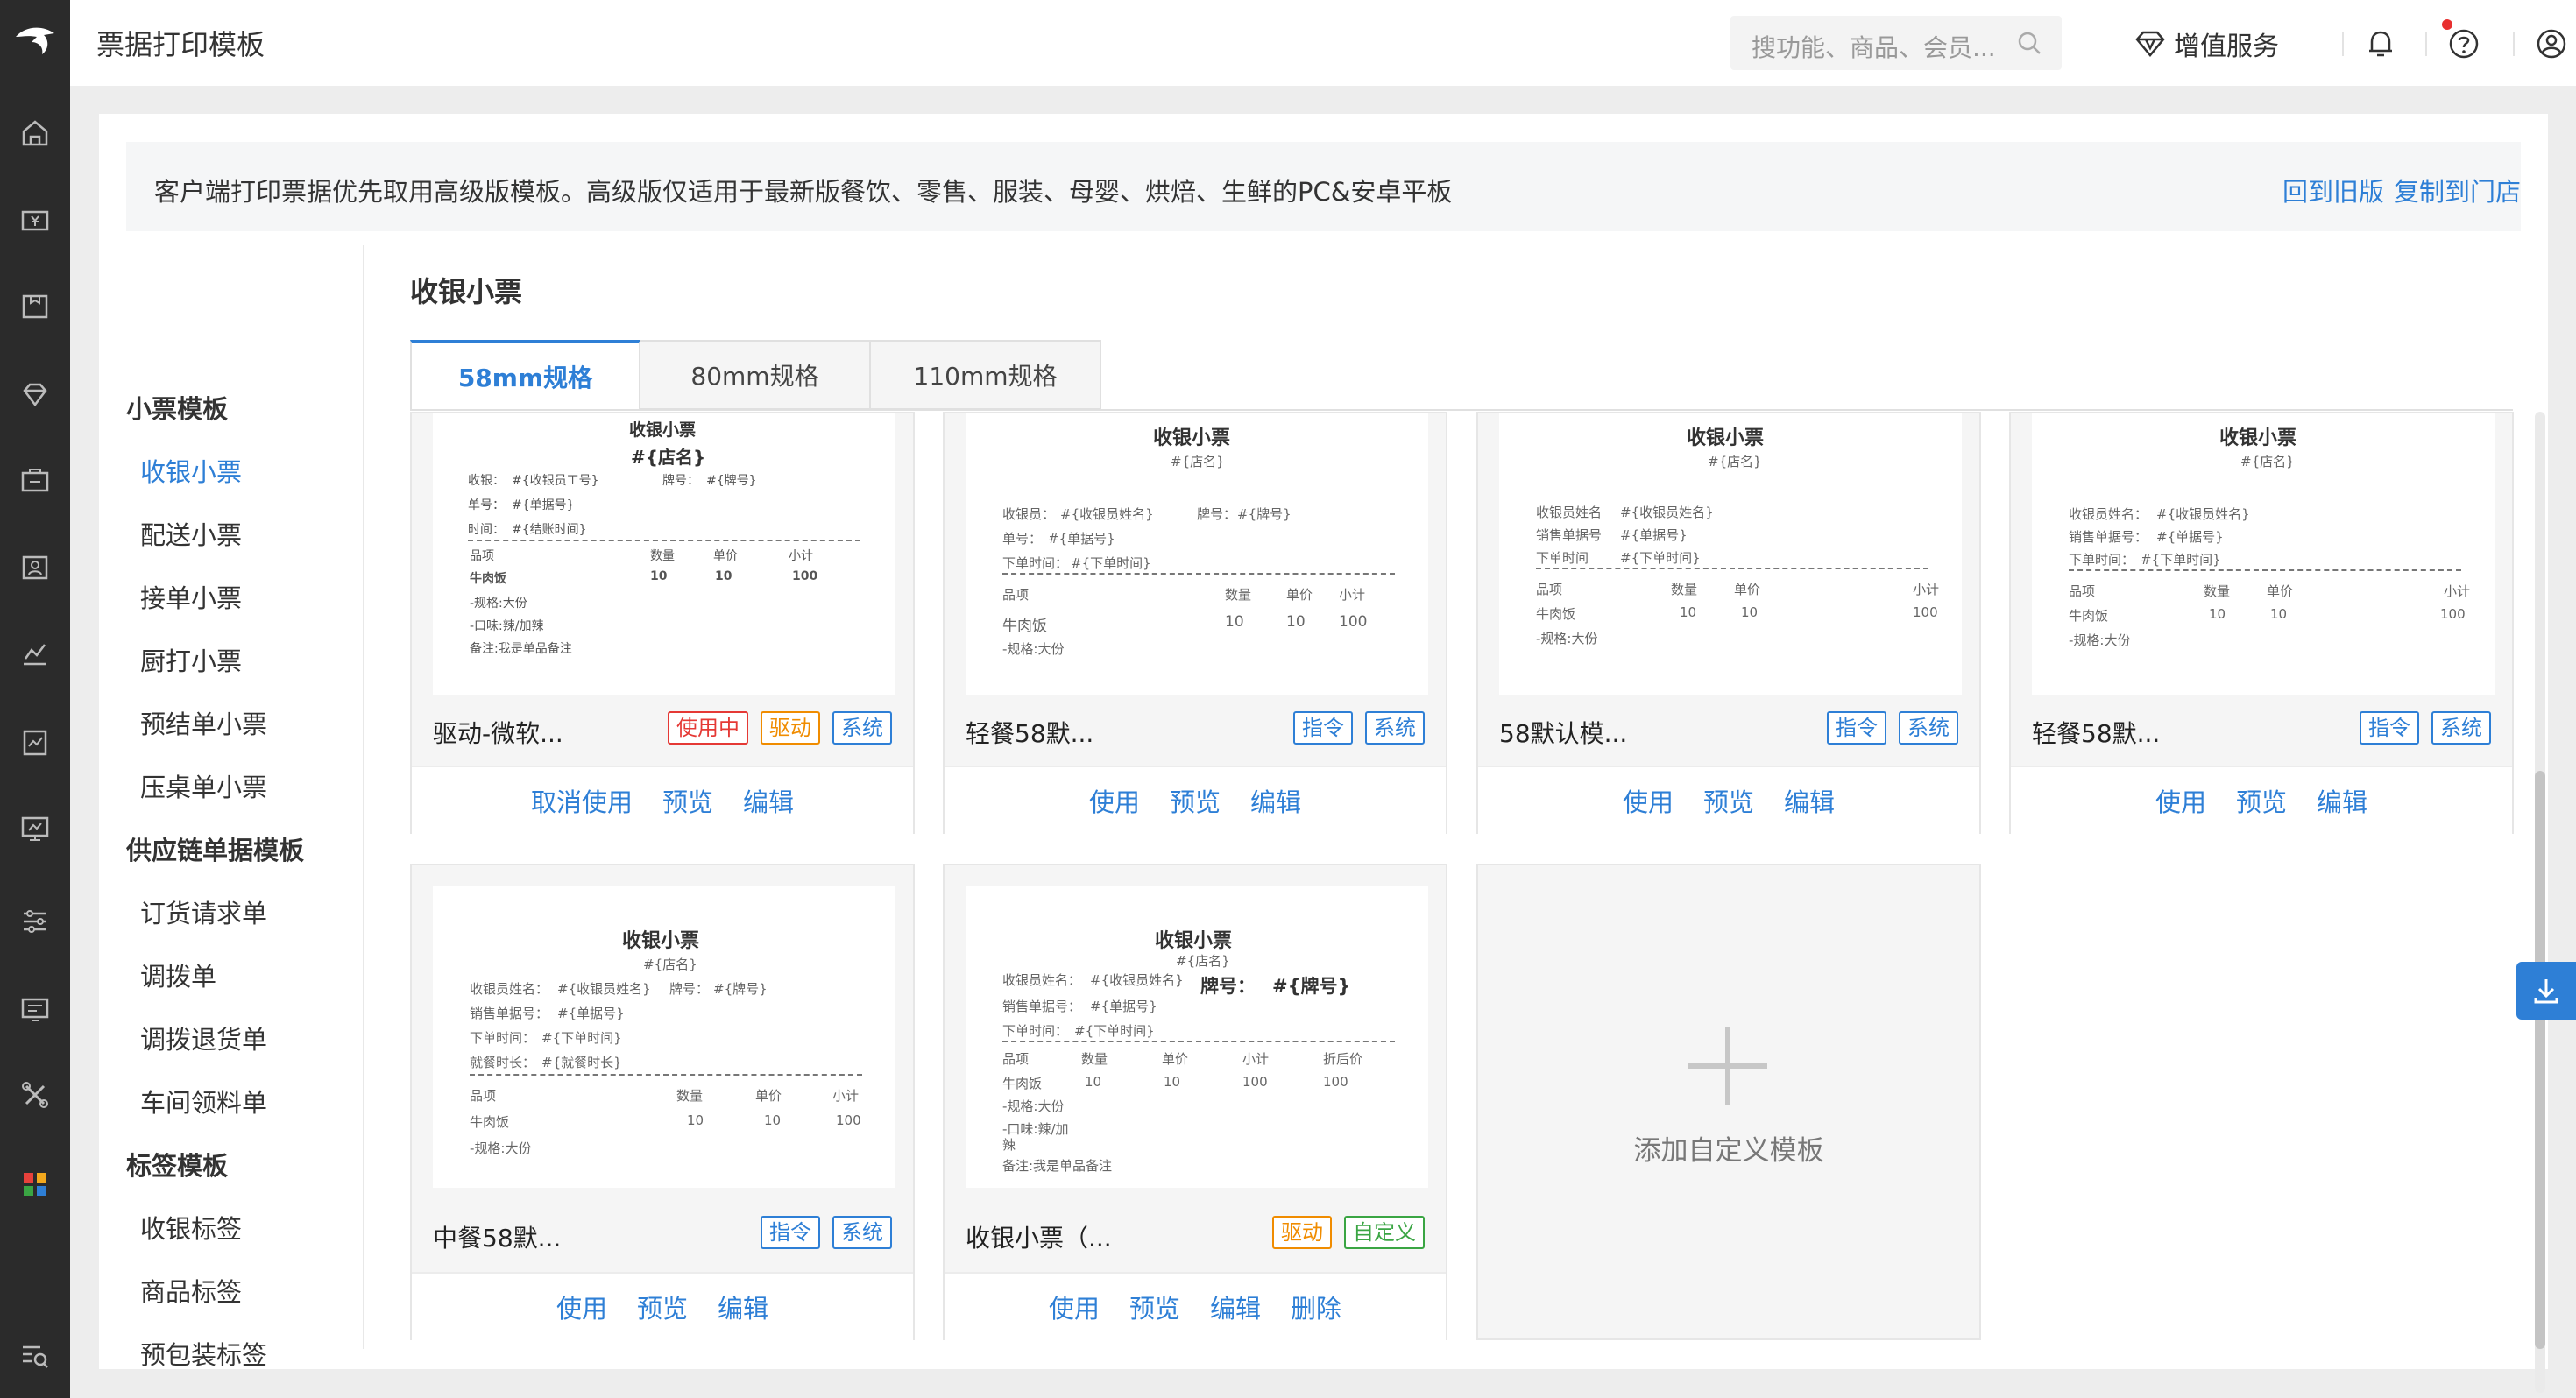 Image resolution: width=2576 pixels, height=1398 pixels. What do you see at coordinates (203, 1038) in the screenshot?
I see `nav-transfer-return: 调拨退货单` at bounding box center [203, 1038].